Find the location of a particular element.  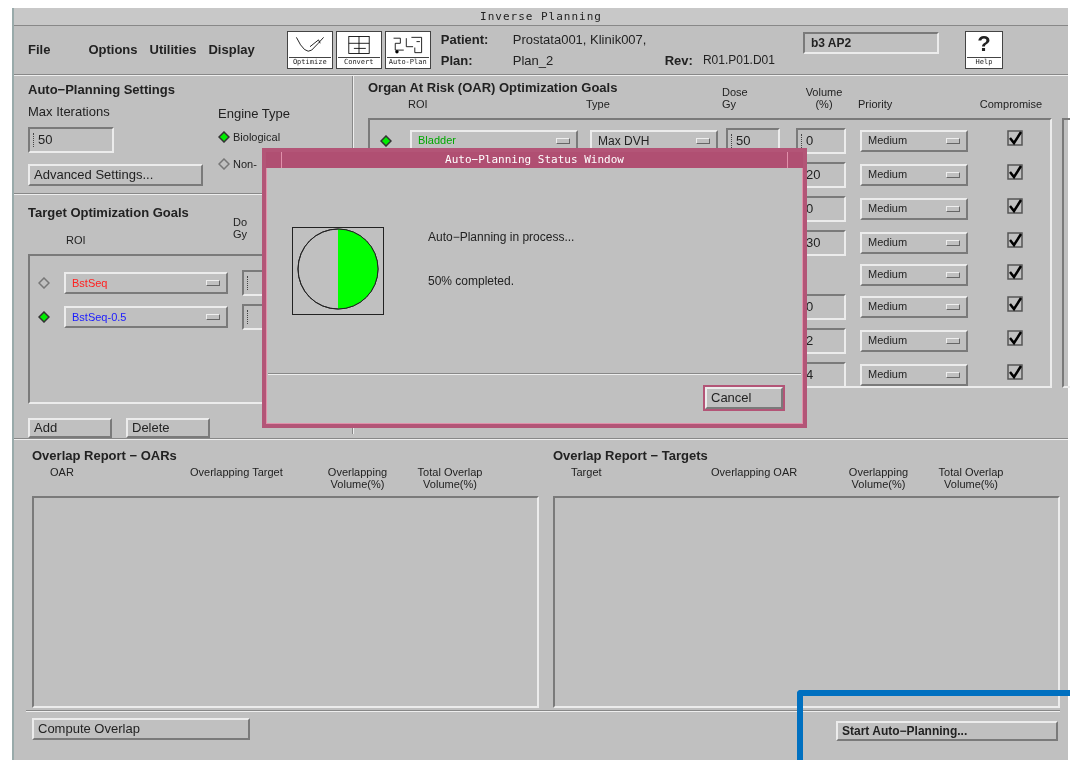

column-header: Compromise is located at coordinates (1011, 103).